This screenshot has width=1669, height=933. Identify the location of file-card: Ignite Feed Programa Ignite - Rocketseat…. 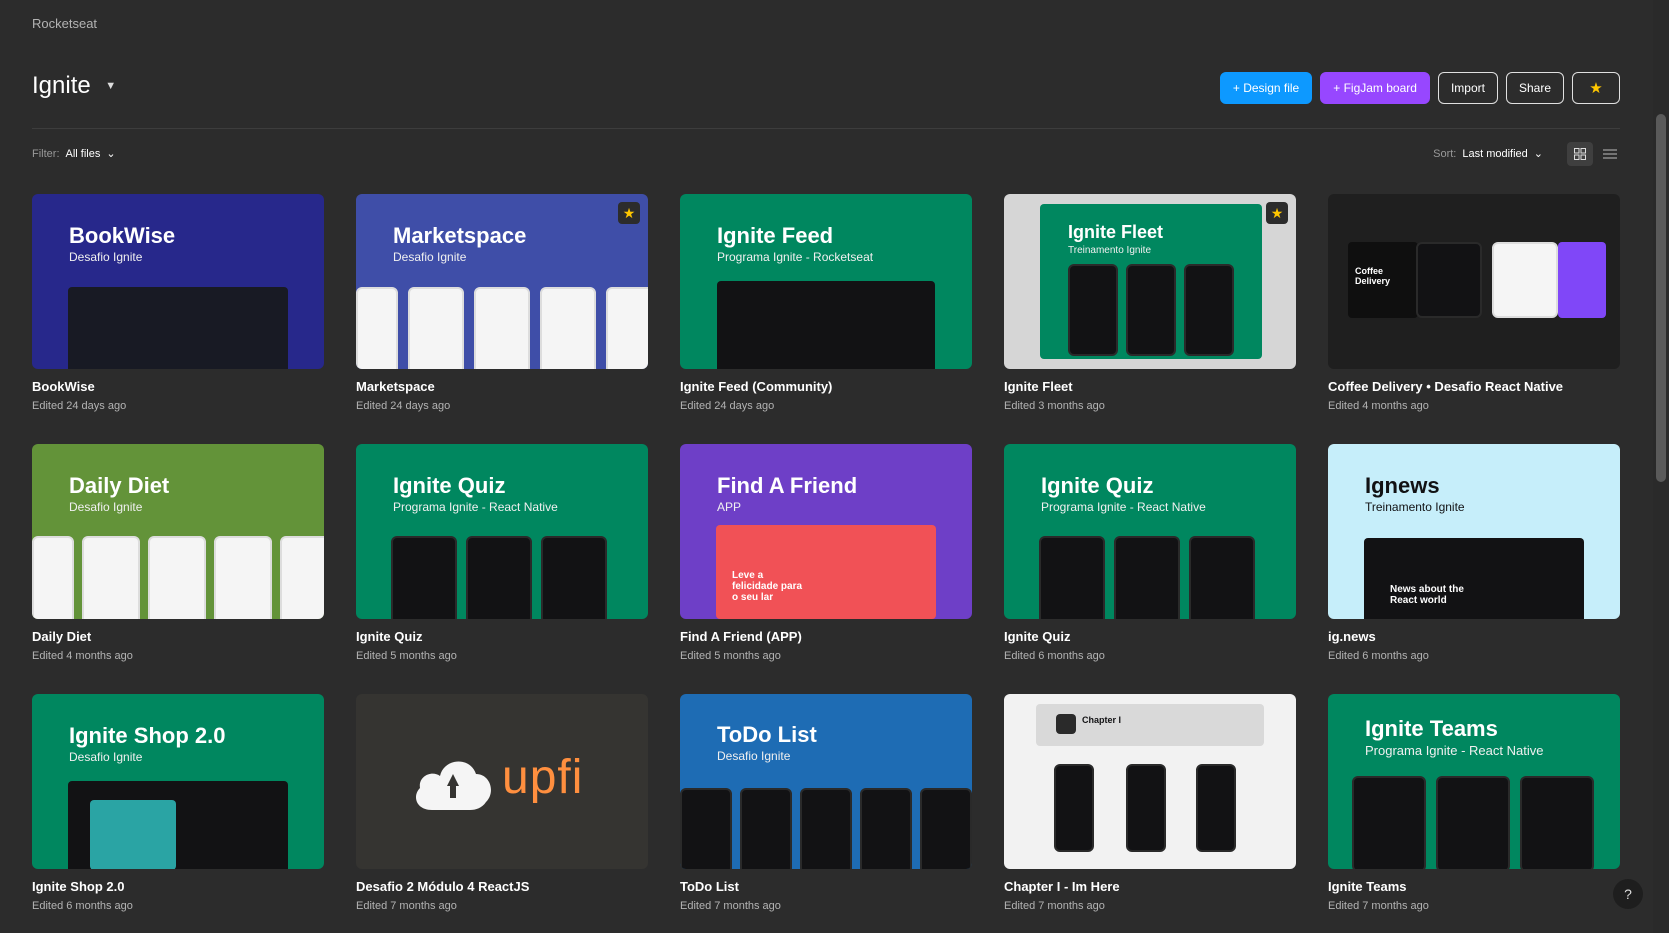
(826, 303).